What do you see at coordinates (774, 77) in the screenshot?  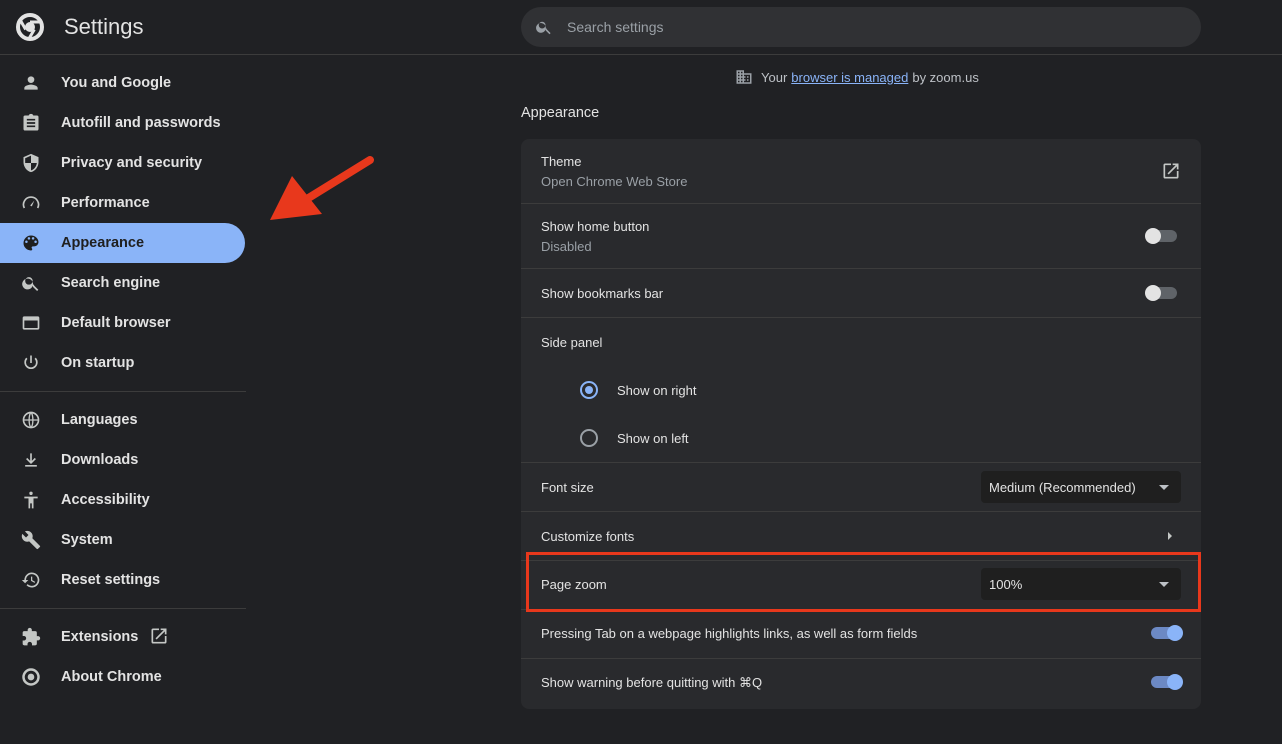 I see `managed-prefix: Your` at bounding box center [774, 77].